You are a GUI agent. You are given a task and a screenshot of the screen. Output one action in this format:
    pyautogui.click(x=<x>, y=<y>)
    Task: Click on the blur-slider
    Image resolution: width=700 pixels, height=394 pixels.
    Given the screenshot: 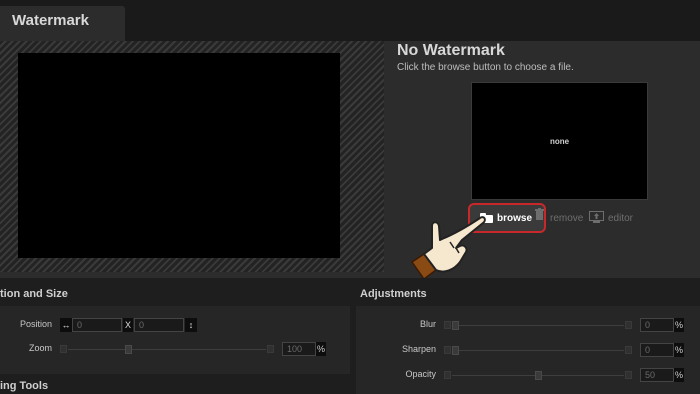 What is the action you would take?
    pyautogui.click(x=538, y=325)
    